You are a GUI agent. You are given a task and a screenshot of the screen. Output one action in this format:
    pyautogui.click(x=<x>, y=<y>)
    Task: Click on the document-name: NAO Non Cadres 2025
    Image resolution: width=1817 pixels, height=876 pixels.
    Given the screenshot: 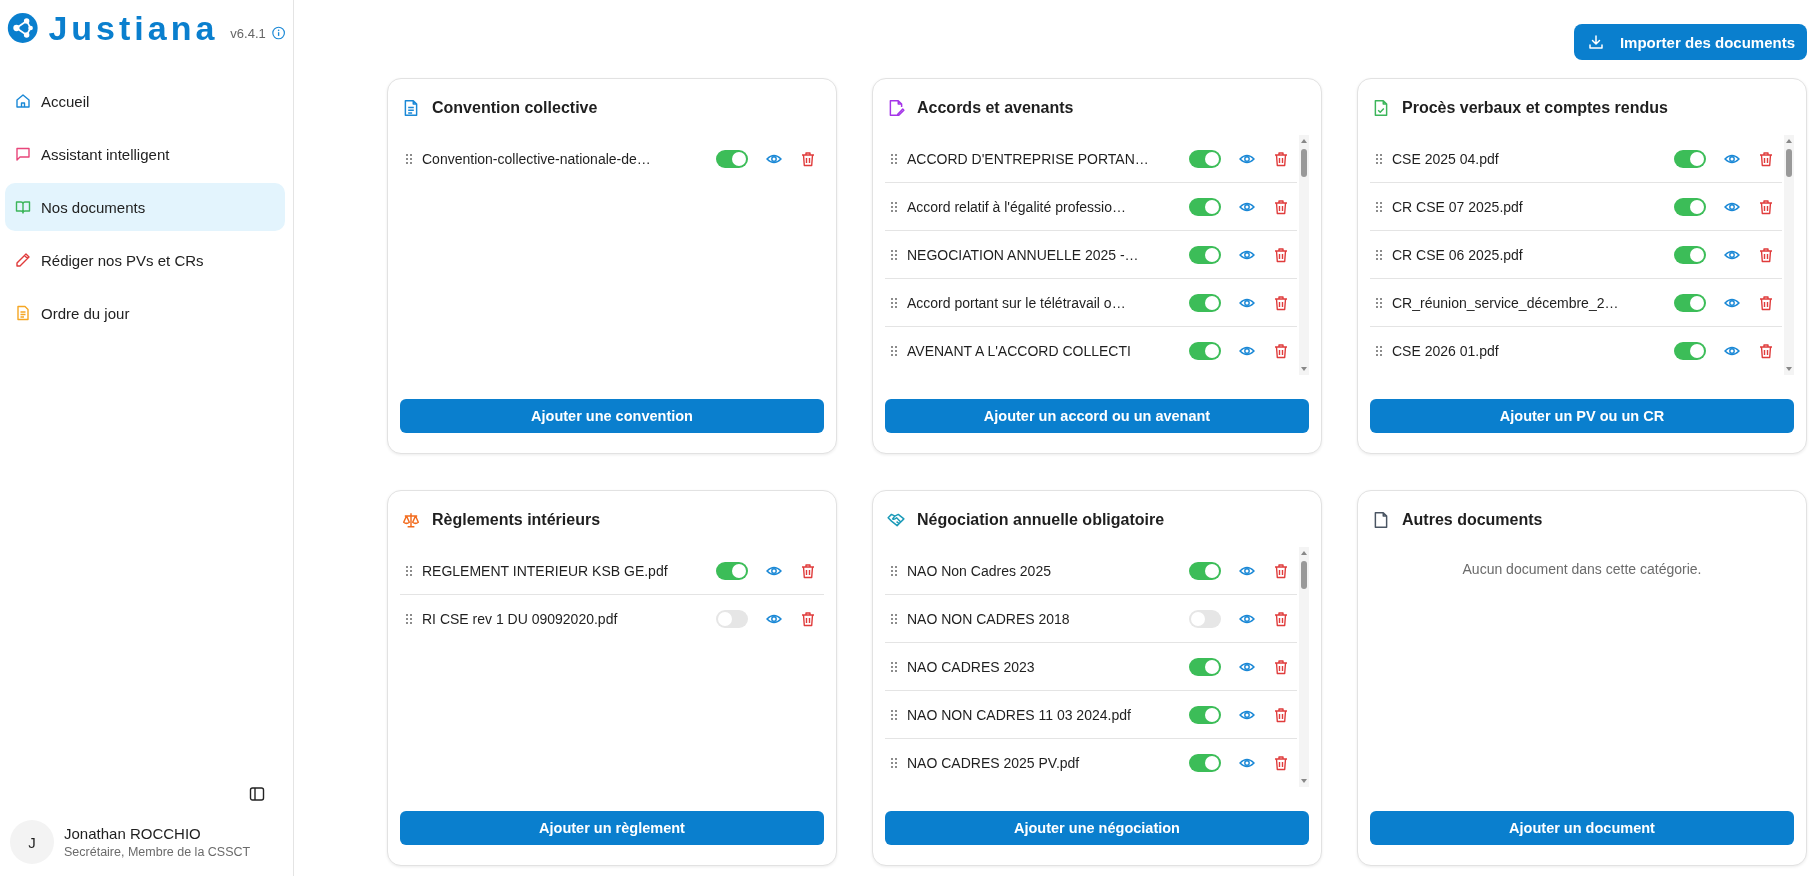 What is the action you would take?
    pyautogui.click(x=979, y=570)
    